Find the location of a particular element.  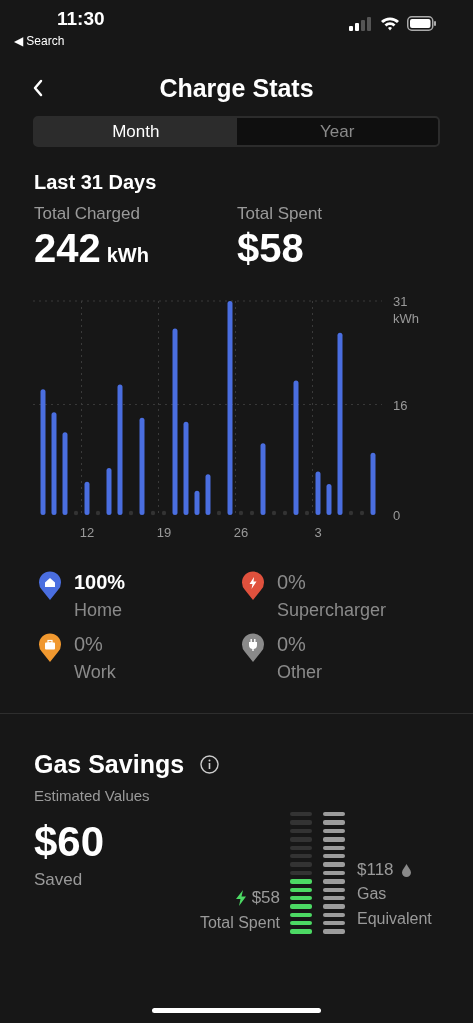

total-label: Total Spent is located at coordinates (280, 214).